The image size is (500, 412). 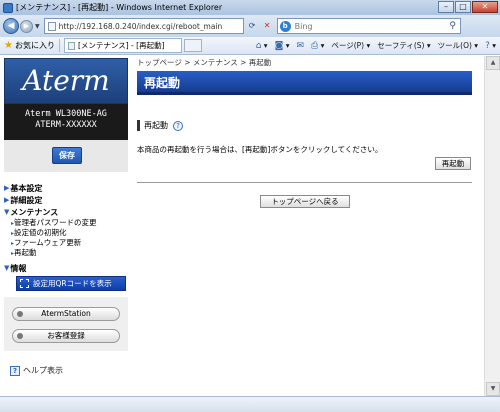 I want to click on mail-icon: ✉, so click(x=300, y=45).